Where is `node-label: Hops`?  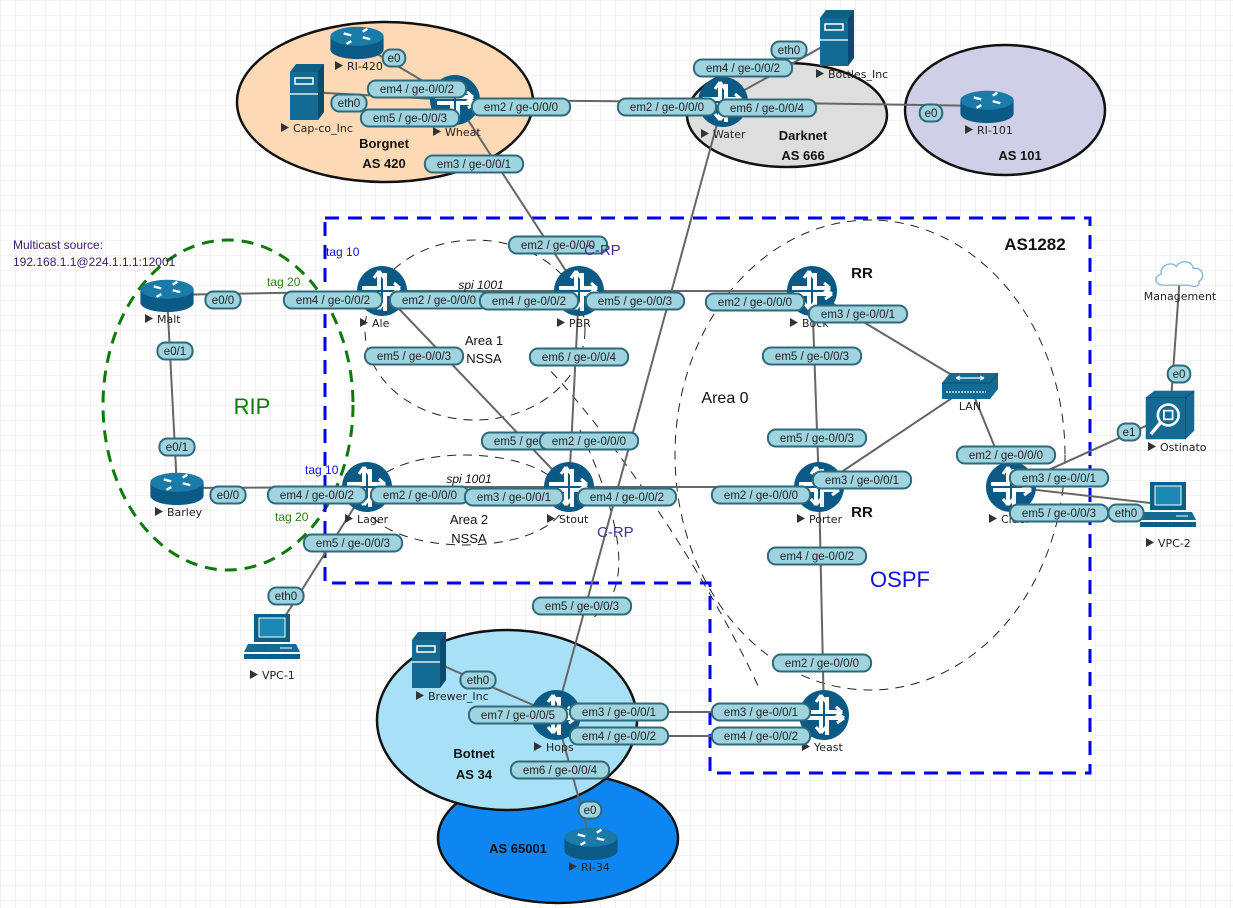 node-label: Hops is located at coordinates (560, 747).